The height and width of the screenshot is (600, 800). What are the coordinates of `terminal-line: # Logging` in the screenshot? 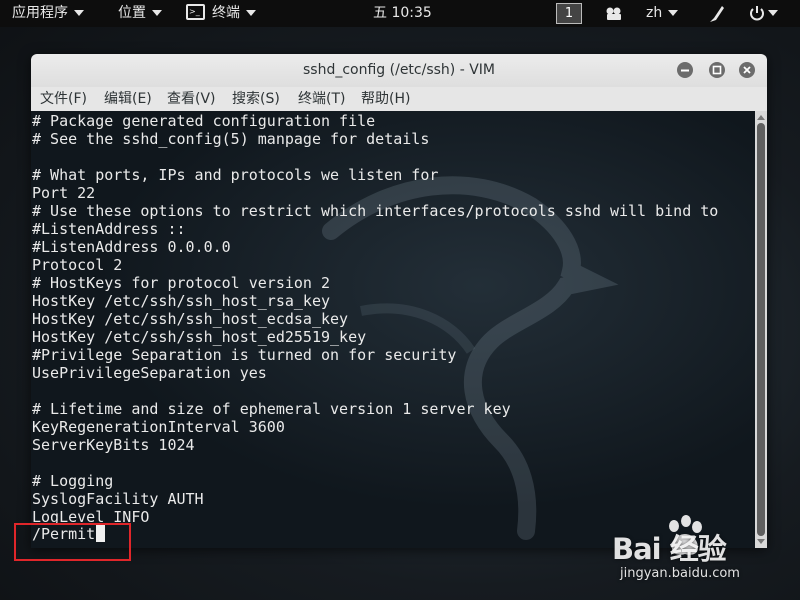 It's located at (73, 481).